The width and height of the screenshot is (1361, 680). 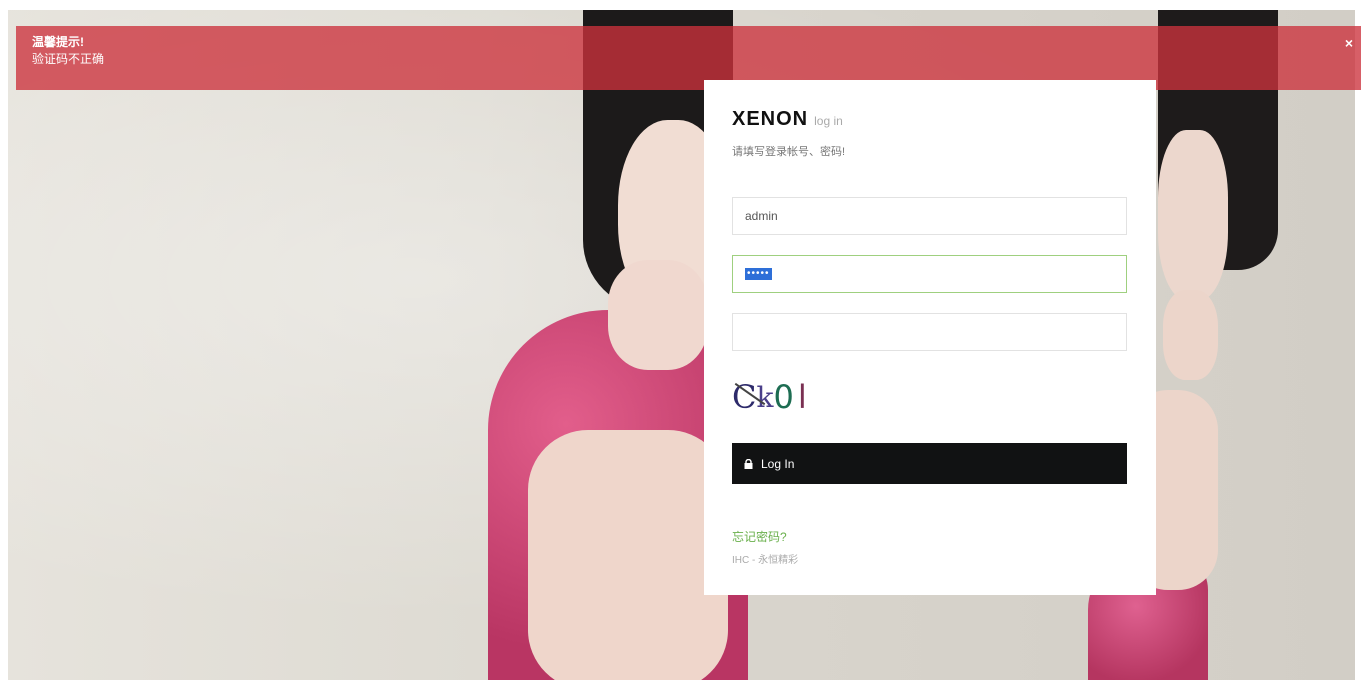 What do you see at coordinates (1349, 43) in the screenshot?
I see `close-icon: ×` at bounding box center [1349, 43].